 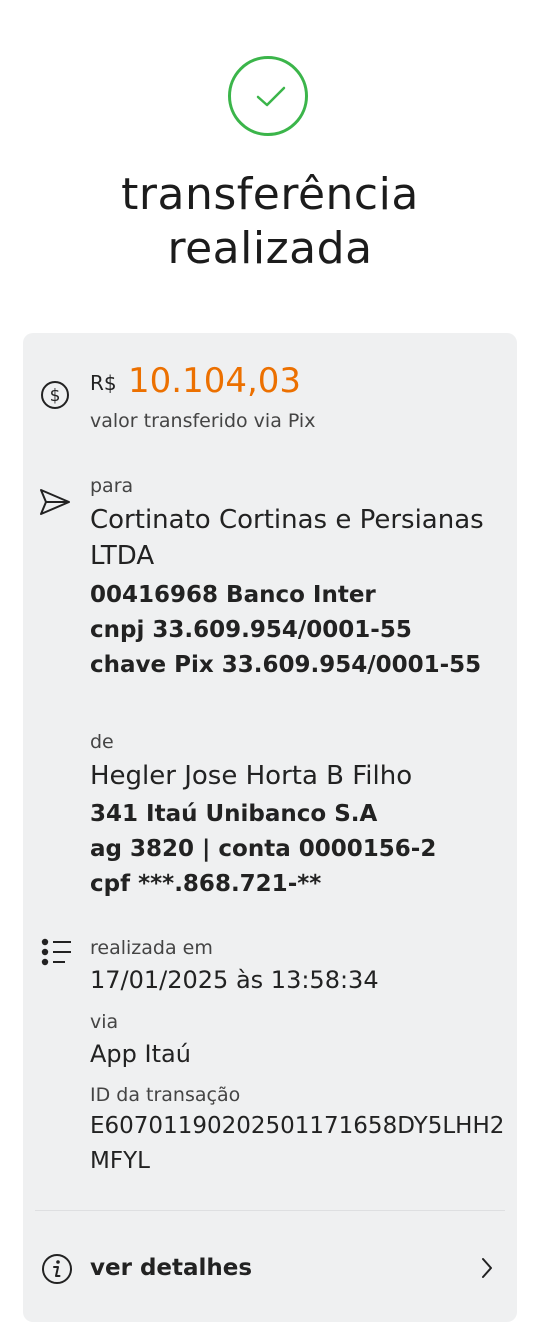 I want to click on list-icon, so click(x=56, y=952).